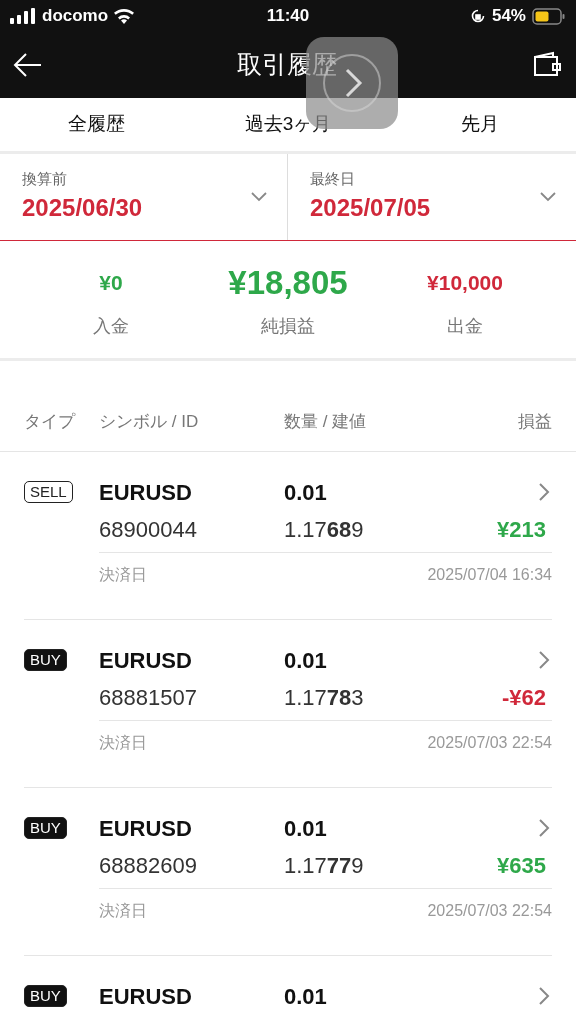 Image resolution: width=576 pixels, height=1024 pixels. I want to click on trade-id: 68900044, so click(148, 529).